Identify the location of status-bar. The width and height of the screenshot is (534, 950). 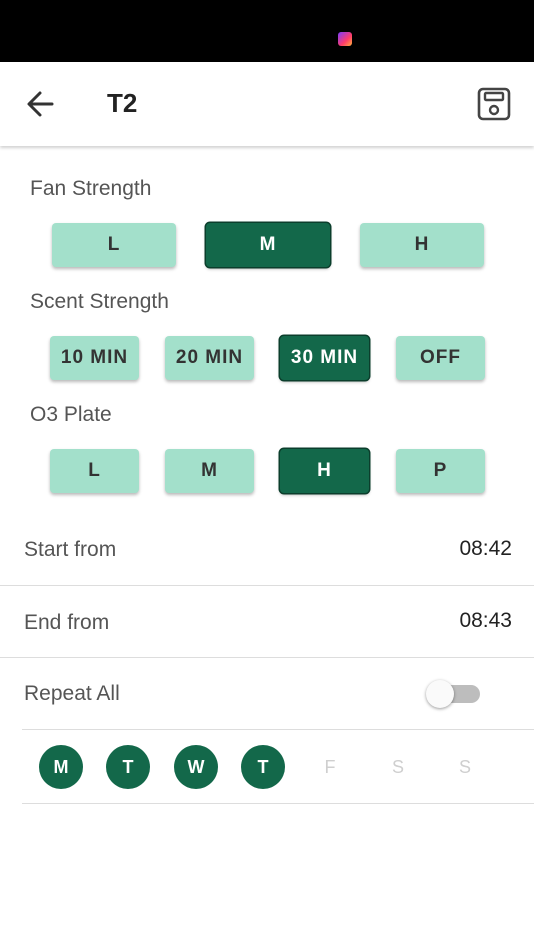
(267, 31).